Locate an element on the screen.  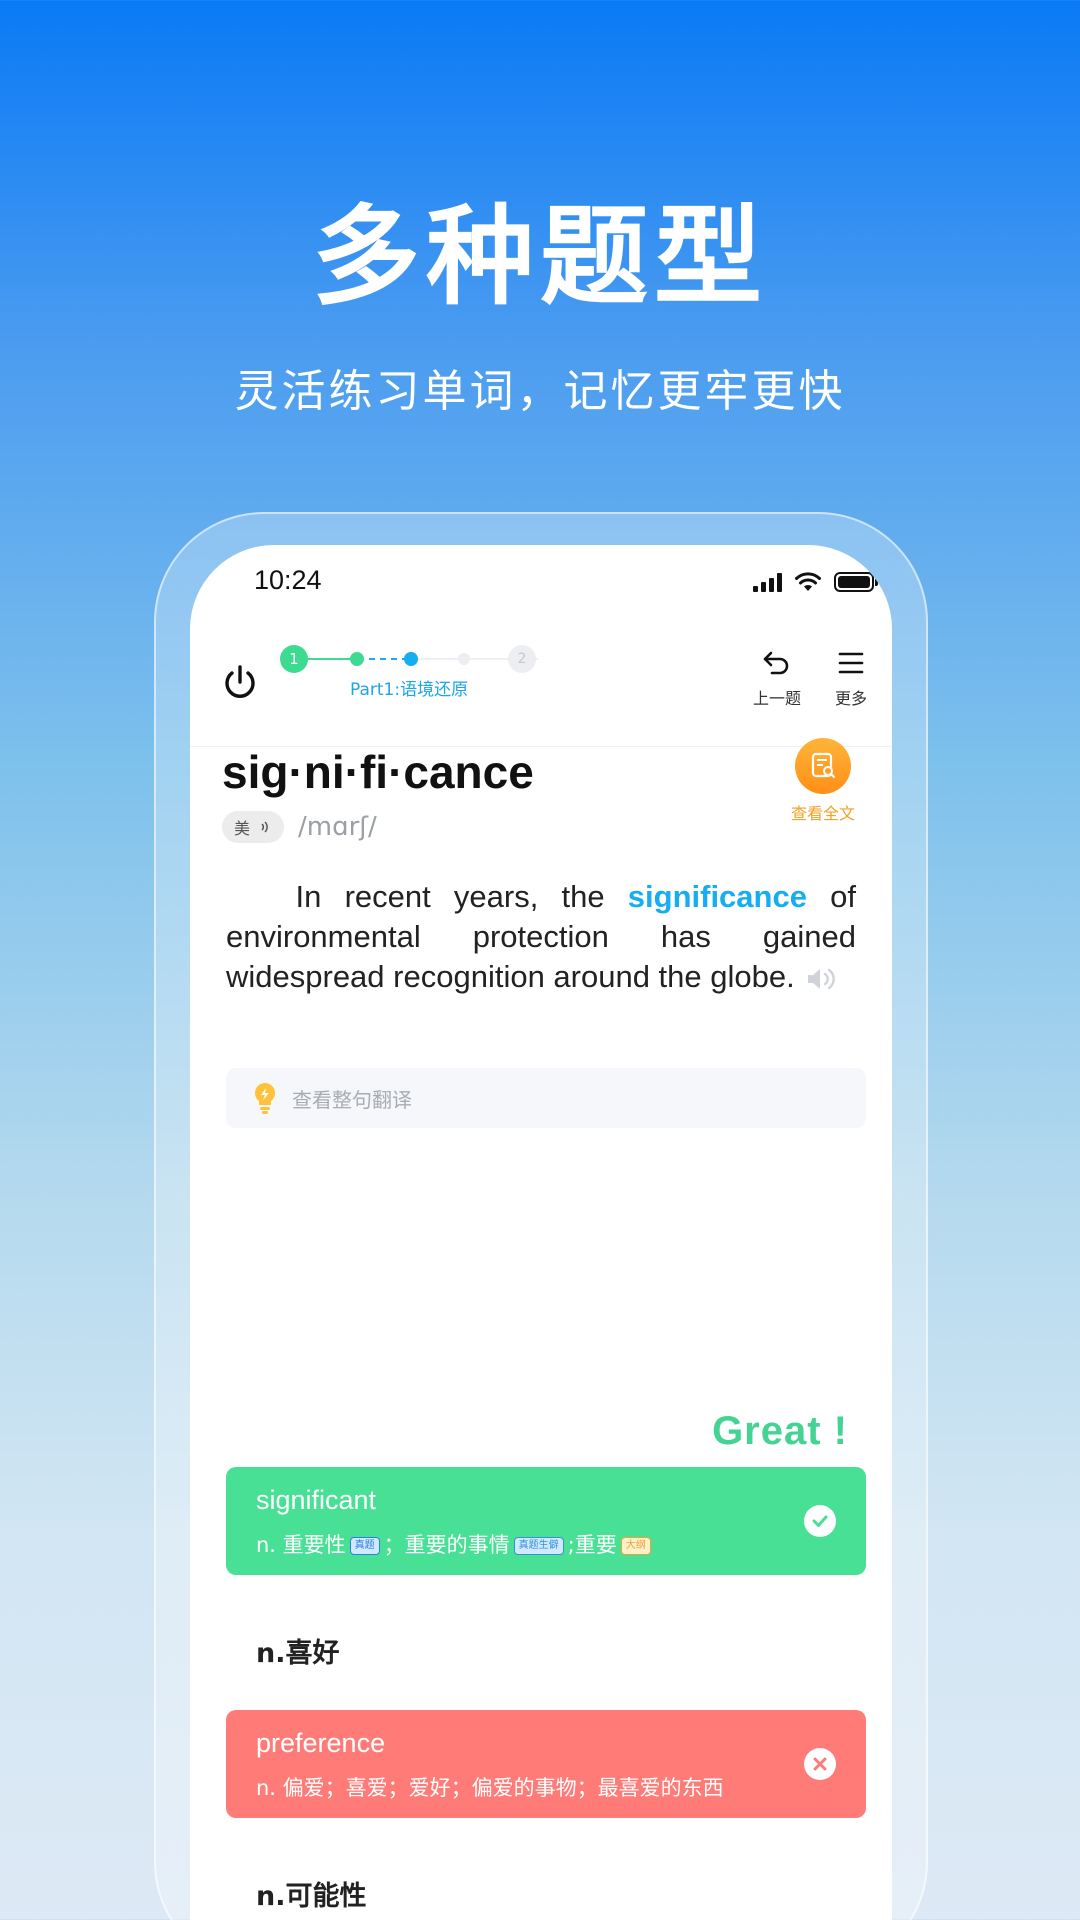
progress-dot-todo is located at coordinates (464, 659).